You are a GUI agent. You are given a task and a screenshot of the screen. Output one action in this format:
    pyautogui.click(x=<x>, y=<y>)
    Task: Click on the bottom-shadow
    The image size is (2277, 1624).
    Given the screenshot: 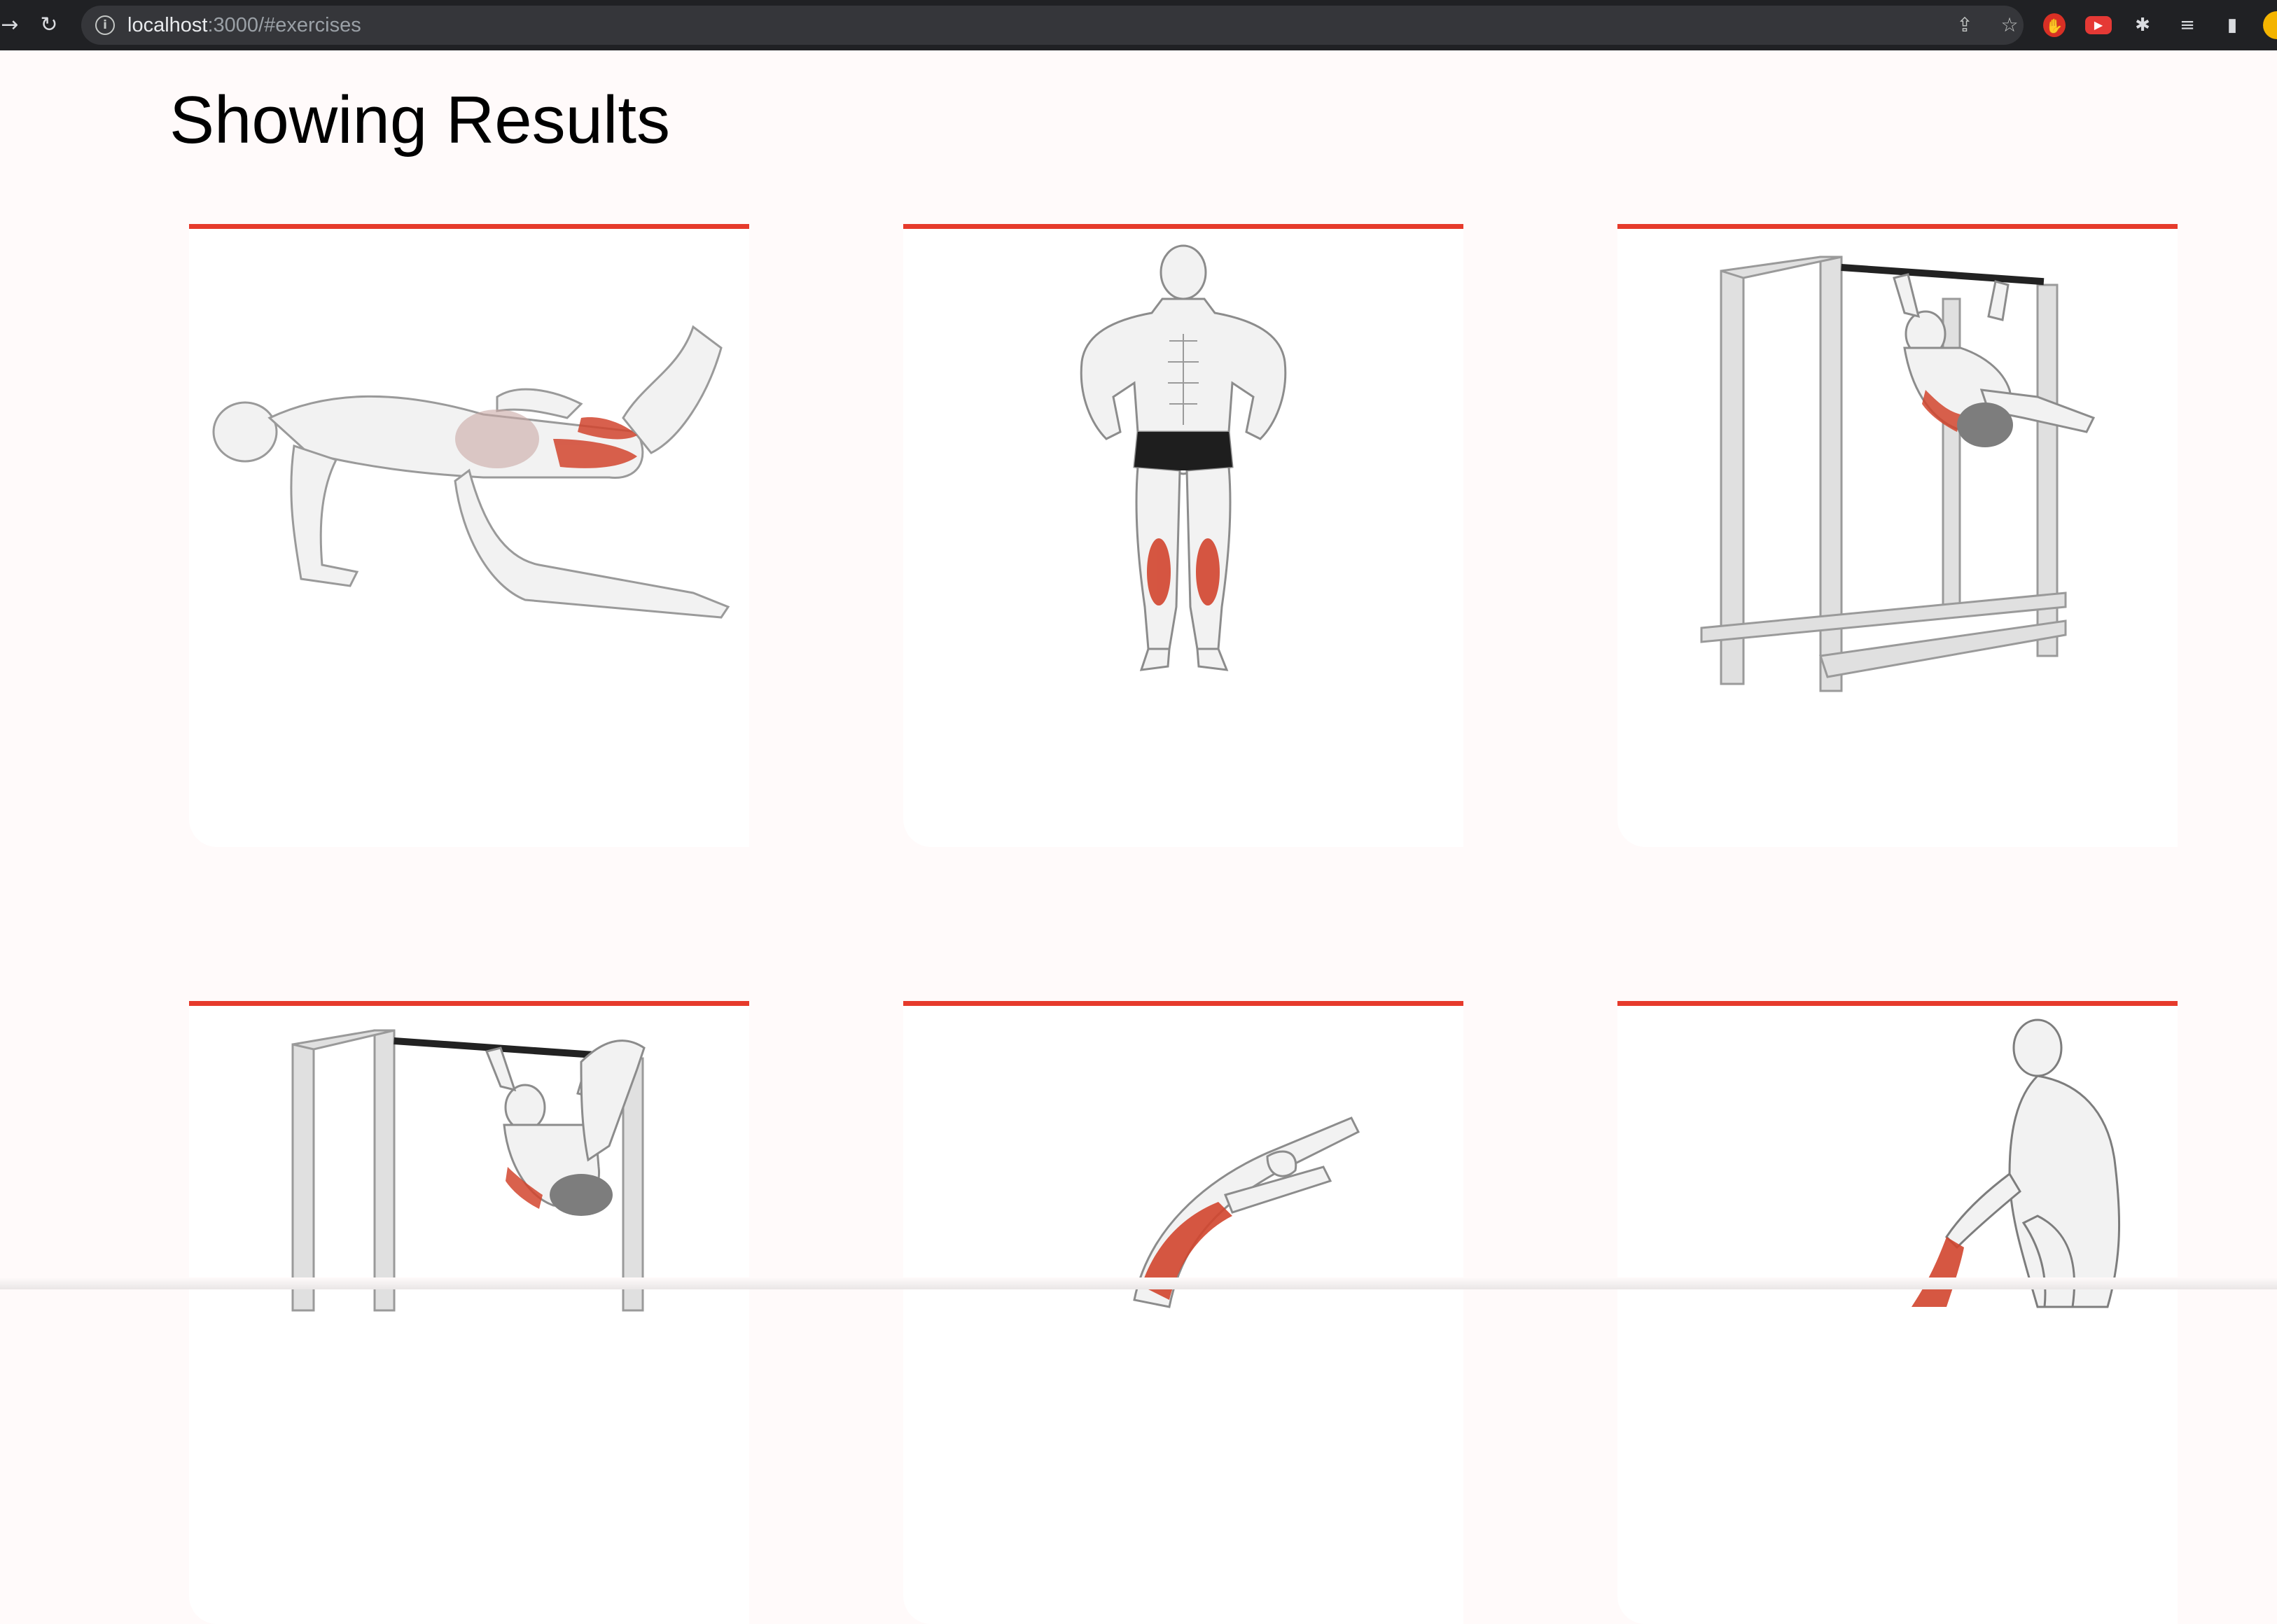 What is the action you would take?
    pyautogui.click(x=1138, y=1283)
    